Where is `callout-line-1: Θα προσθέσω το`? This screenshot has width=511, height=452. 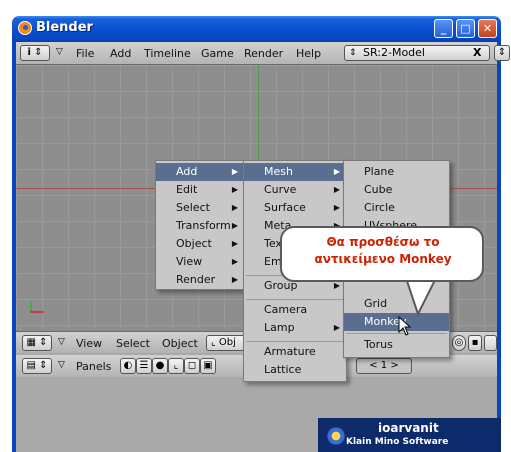
callout-line-1: Θα προσθέσω το is located at coordinates (383, 242).